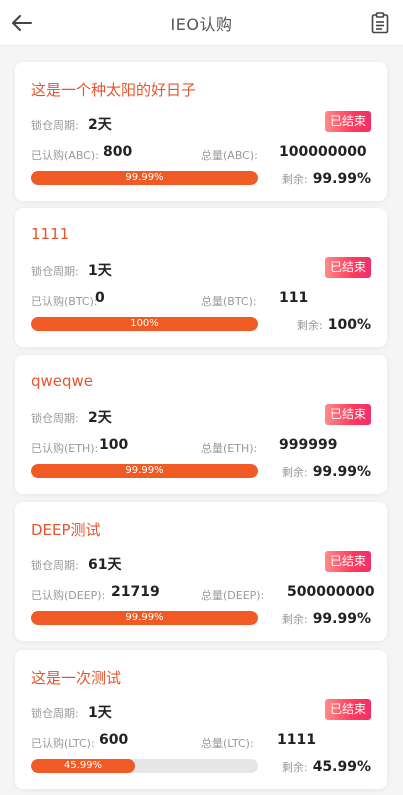  Describe the element at coordinates (65, 155) in the screenshot. I see `subscribed-label: 已认购(ABC):` at that location.